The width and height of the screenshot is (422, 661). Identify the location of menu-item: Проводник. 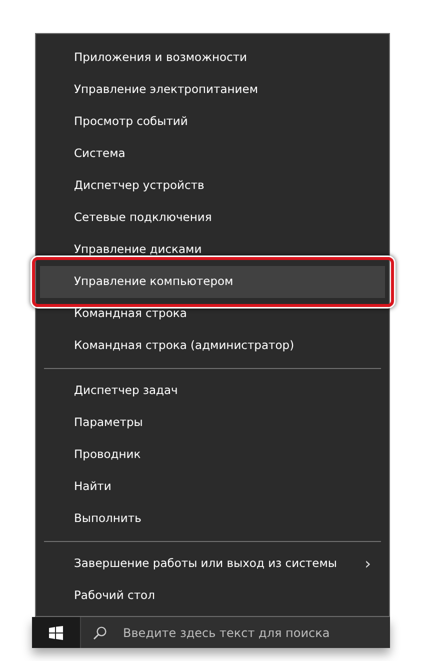
(212, 455).